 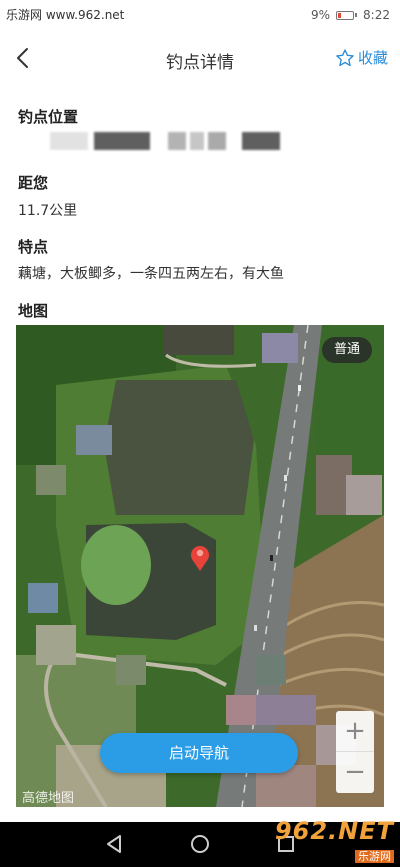 What do you see at coordinates (374, 856) in the screenshot?
I see `watermark-small: 乐游网` at bounding box center [374, 856].